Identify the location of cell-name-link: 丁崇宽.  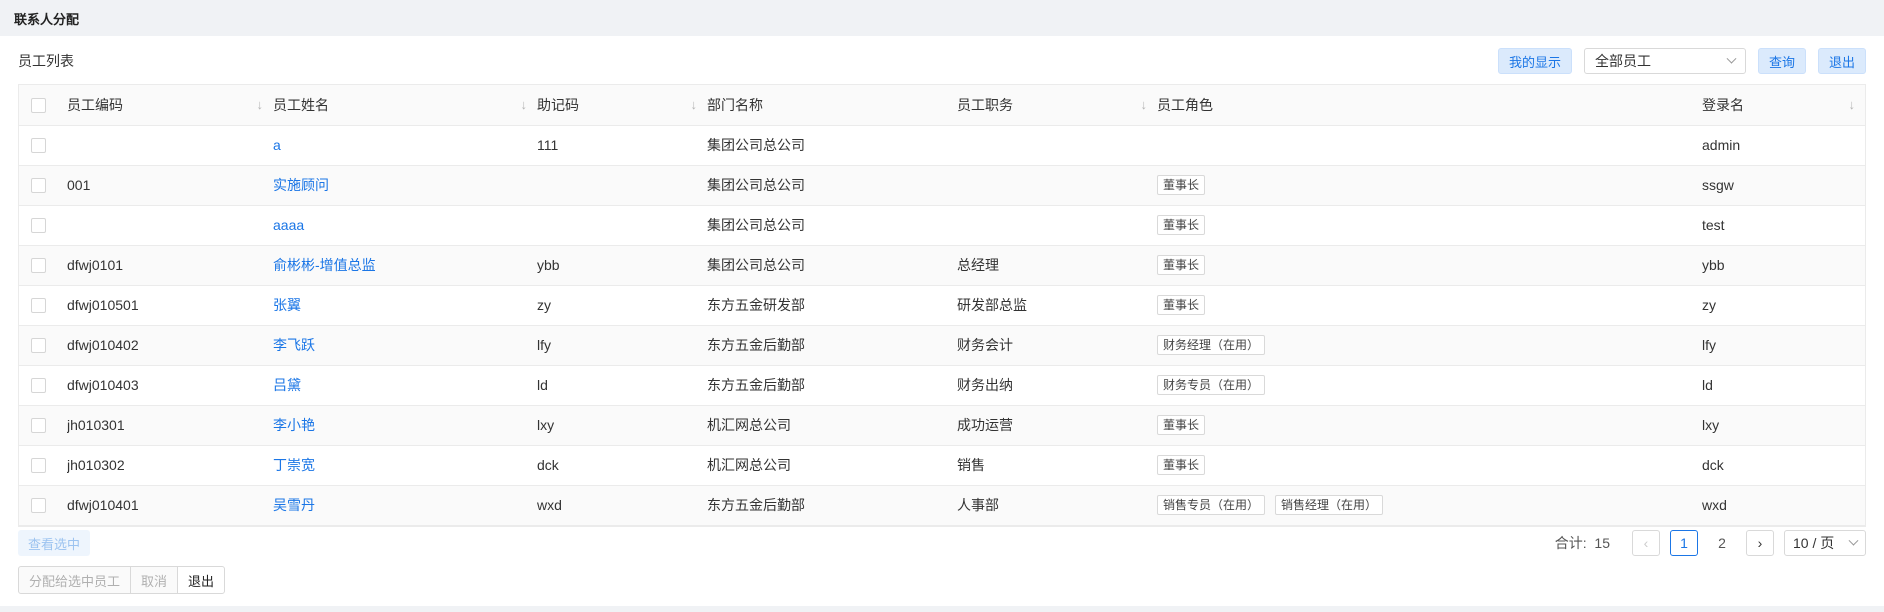
(405, 465).